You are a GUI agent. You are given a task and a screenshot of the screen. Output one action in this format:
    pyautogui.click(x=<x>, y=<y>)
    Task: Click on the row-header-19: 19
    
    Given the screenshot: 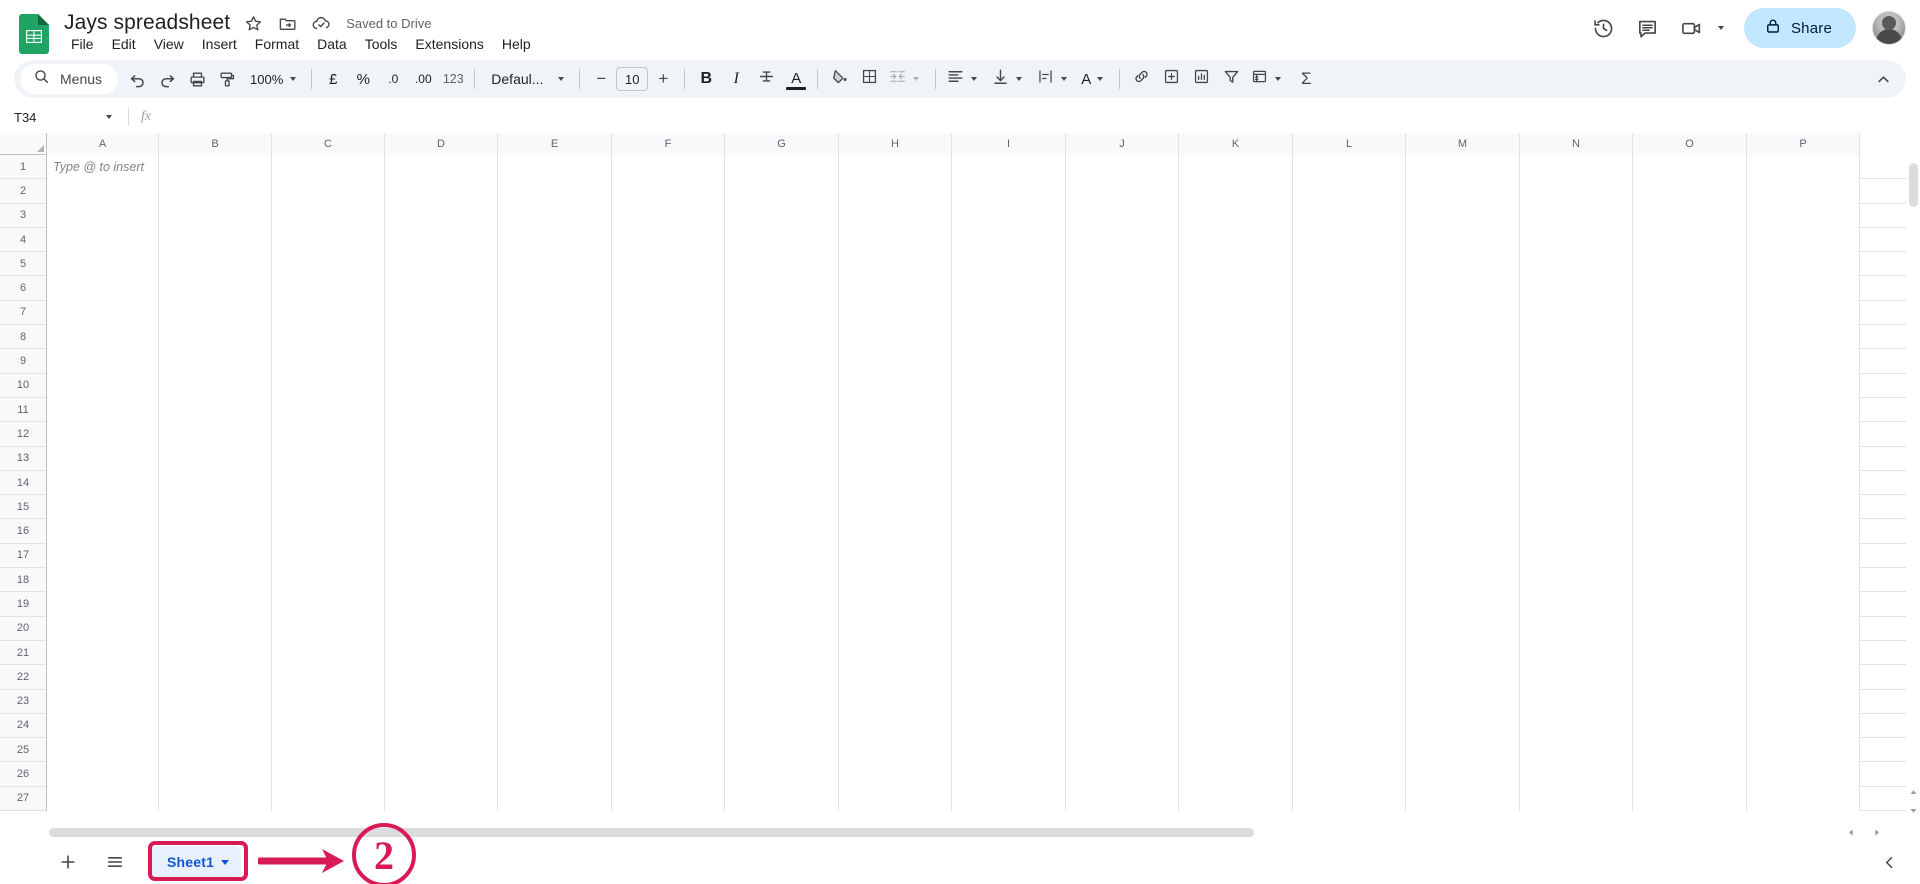 What is the action you would take?
    pyautogui.click(x=23, y=604)
    